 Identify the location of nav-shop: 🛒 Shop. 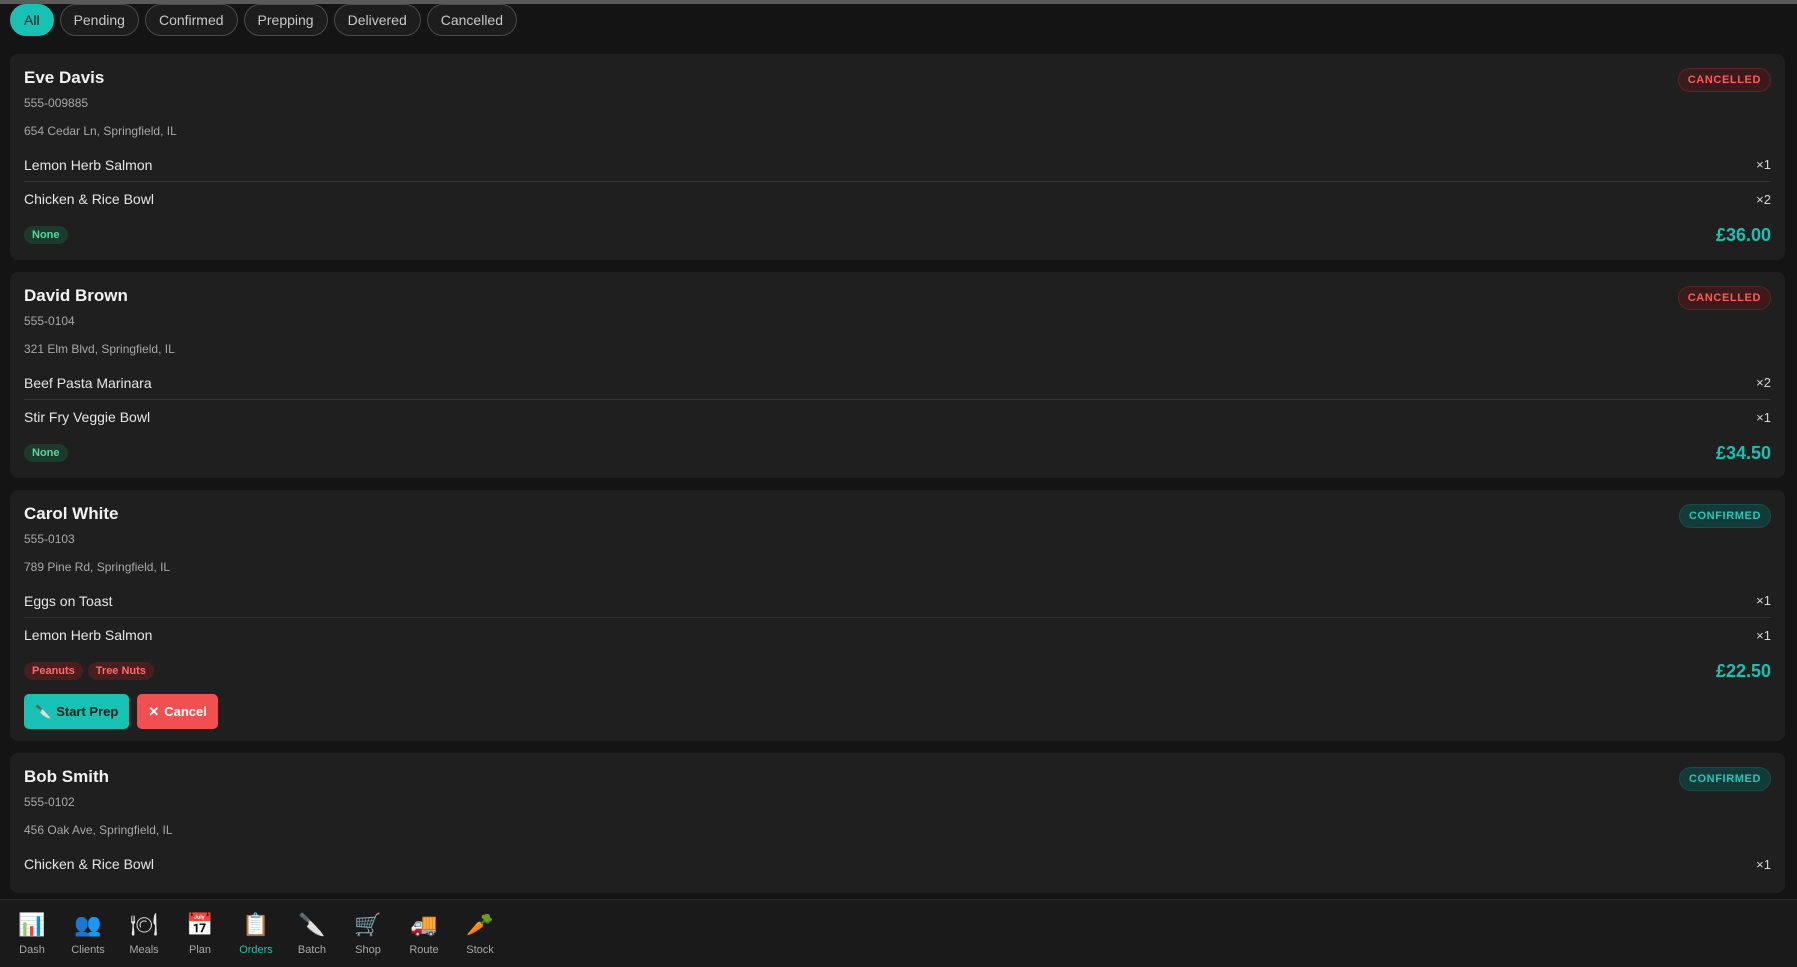
(368, 934).